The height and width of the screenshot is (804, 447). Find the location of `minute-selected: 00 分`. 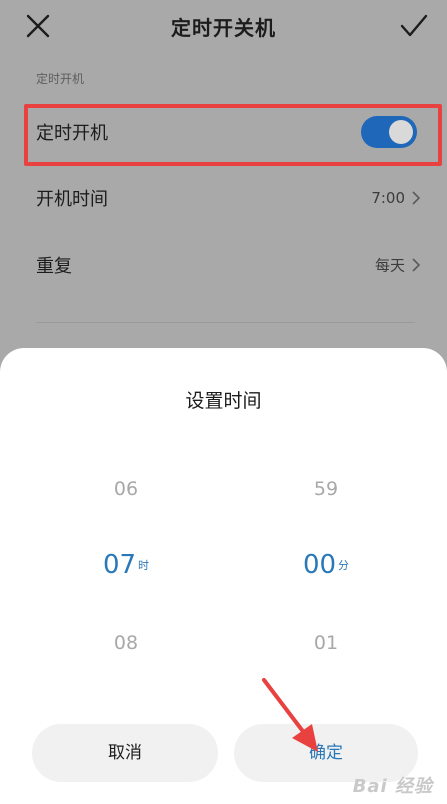

minute-selected: 00 分 is located at coordinates (326, 565).